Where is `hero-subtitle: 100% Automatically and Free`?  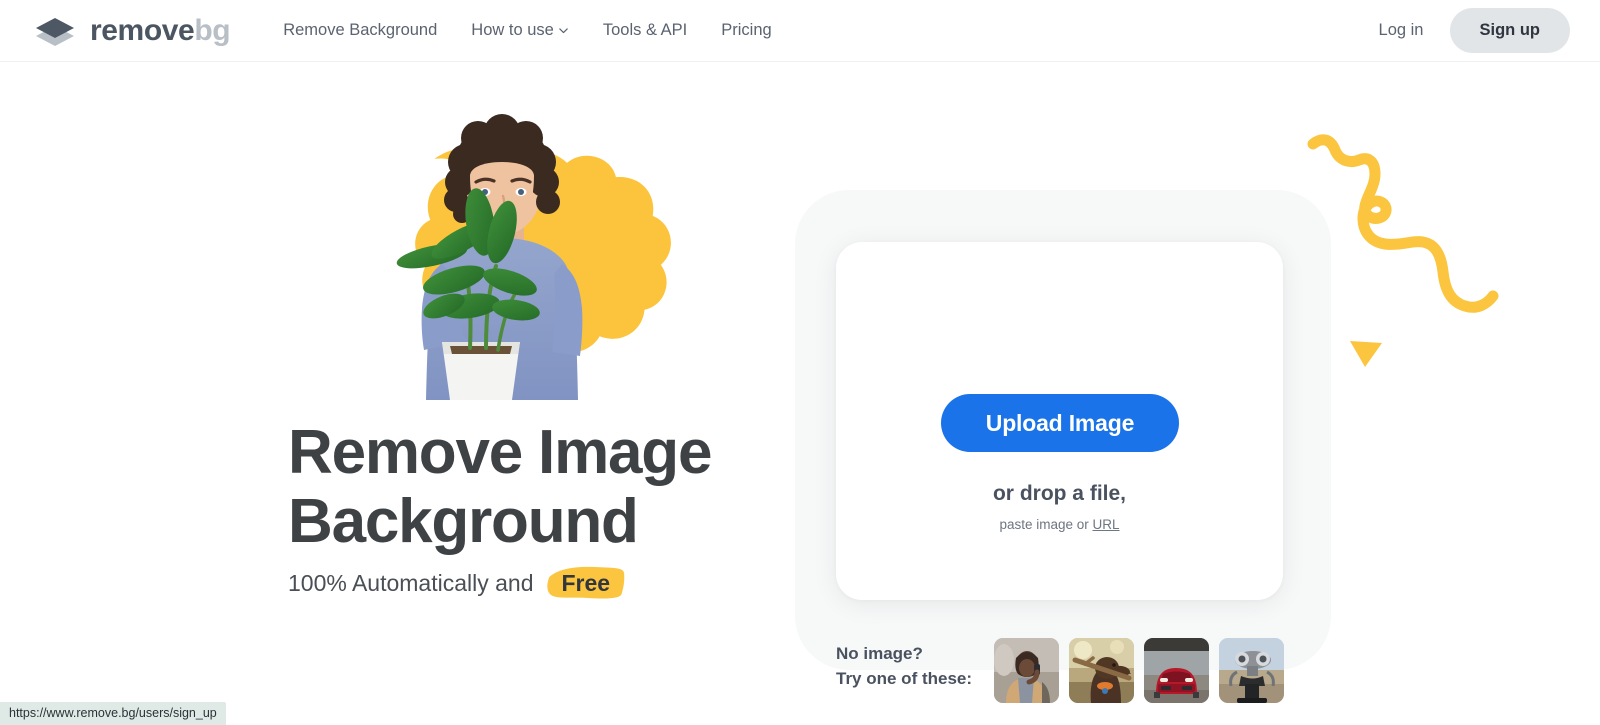
hero-subtitle: 100% Automatically and Free is located at coordinates (457, 582).